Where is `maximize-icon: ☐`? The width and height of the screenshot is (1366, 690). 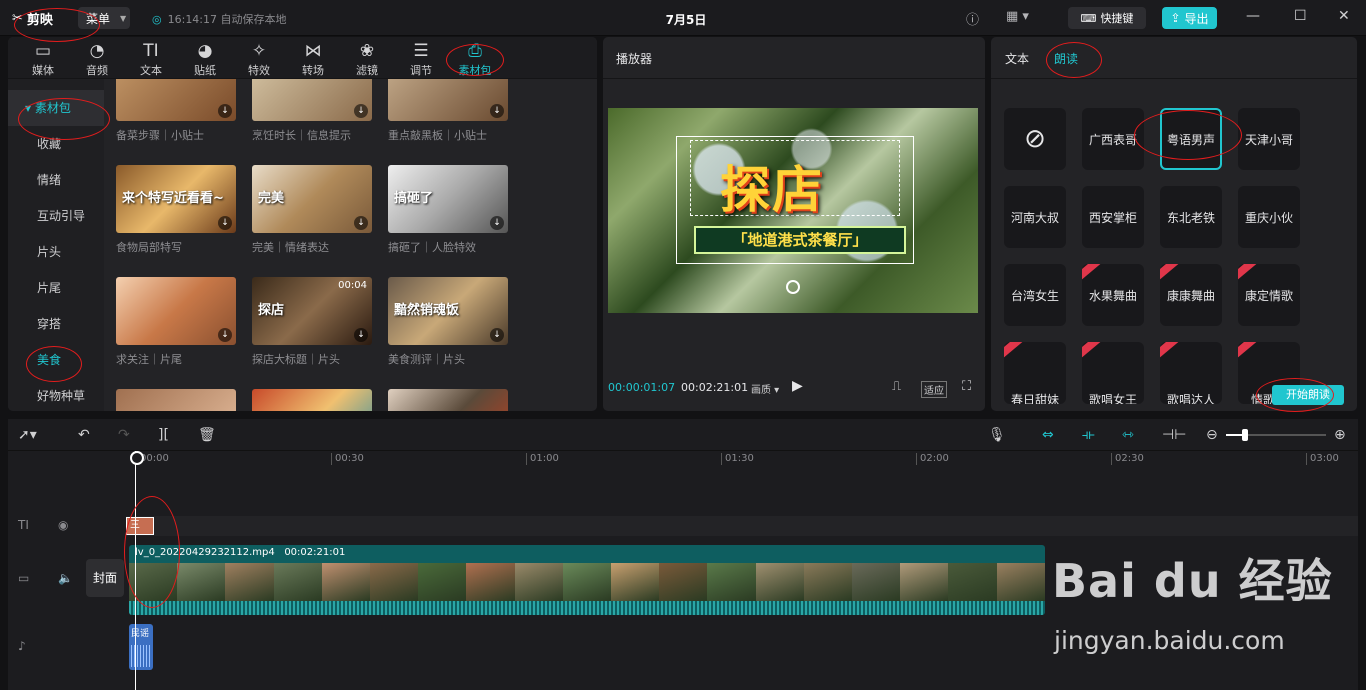 maximize-icon: ☐ is located at coordinates (1300, 16).